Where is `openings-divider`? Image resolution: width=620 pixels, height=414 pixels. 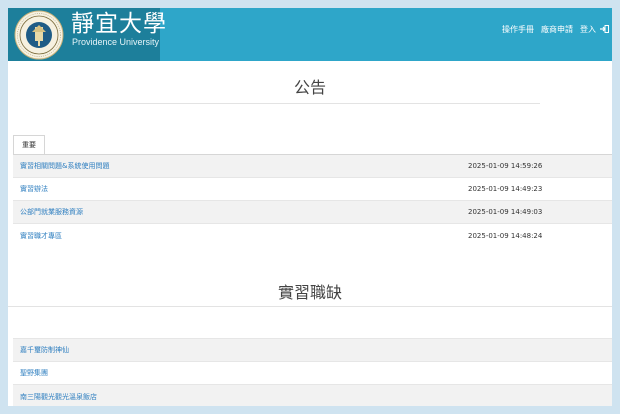 openings-divider is located at coordinates (310, 306).